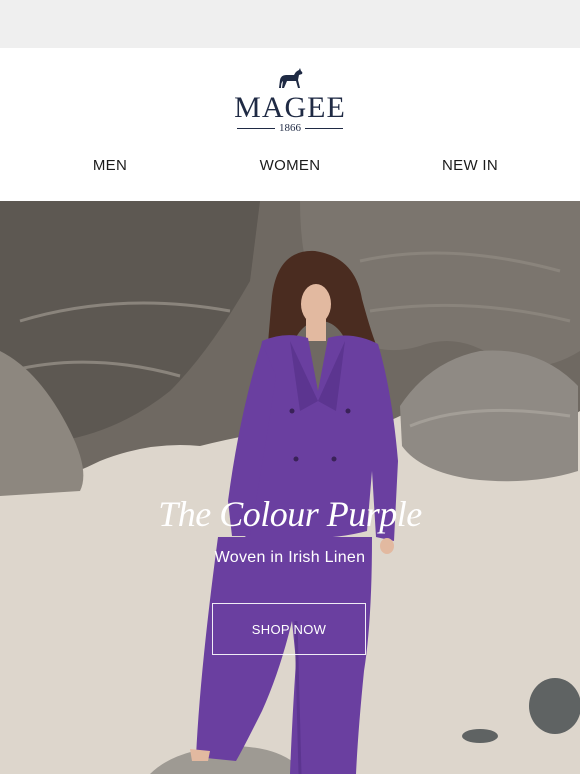 The image size is (580, 774). I want to click on brand-logo: MAGEE 1866, so click(290, 100).